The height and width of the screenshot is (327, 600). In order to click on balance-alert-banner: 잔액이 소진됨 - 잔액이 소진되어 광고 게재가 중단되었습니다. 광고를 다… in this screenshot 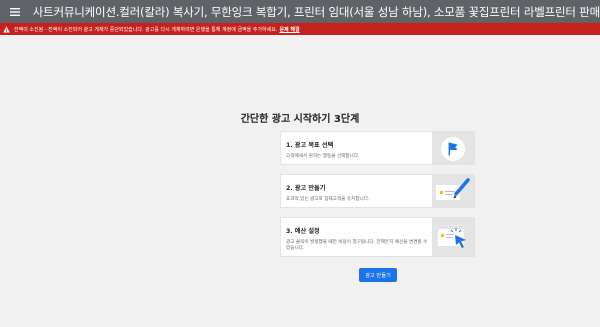, I will do `click(300, 29)`.